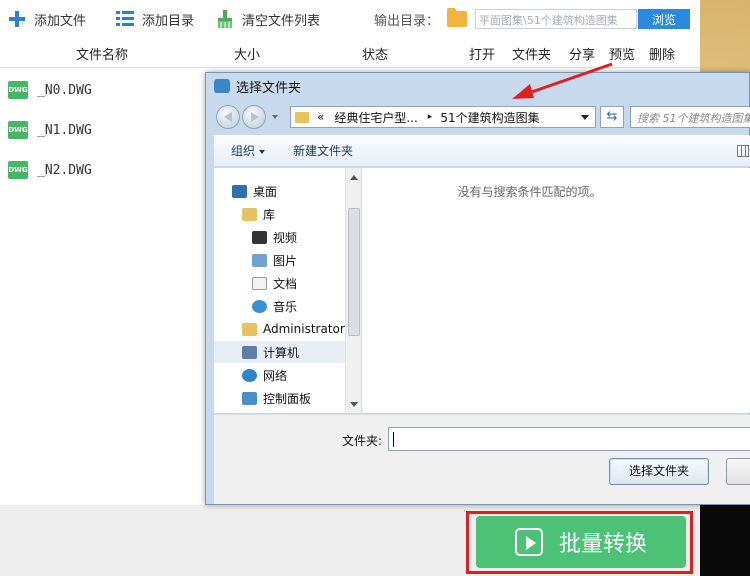  Describe the element at coordinates (64, 90) in the screenshot. I see `file-name: _N0.DWG` at that location.